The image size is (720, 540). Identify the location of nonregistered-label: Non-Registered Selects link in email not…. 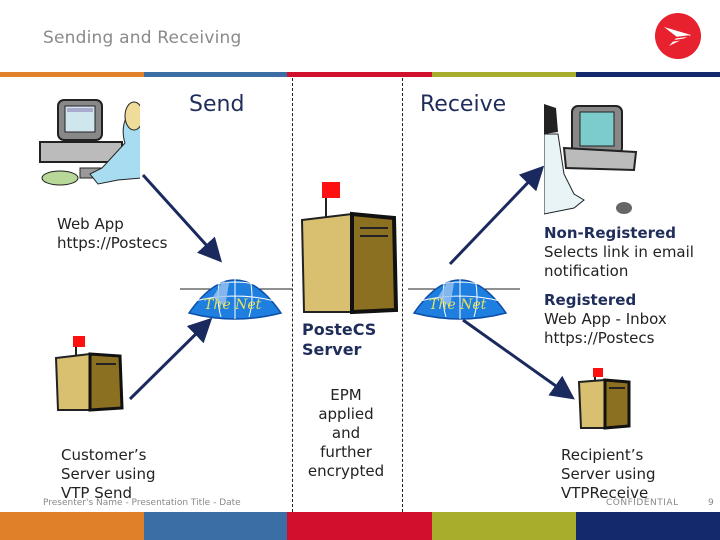
(619, 252).